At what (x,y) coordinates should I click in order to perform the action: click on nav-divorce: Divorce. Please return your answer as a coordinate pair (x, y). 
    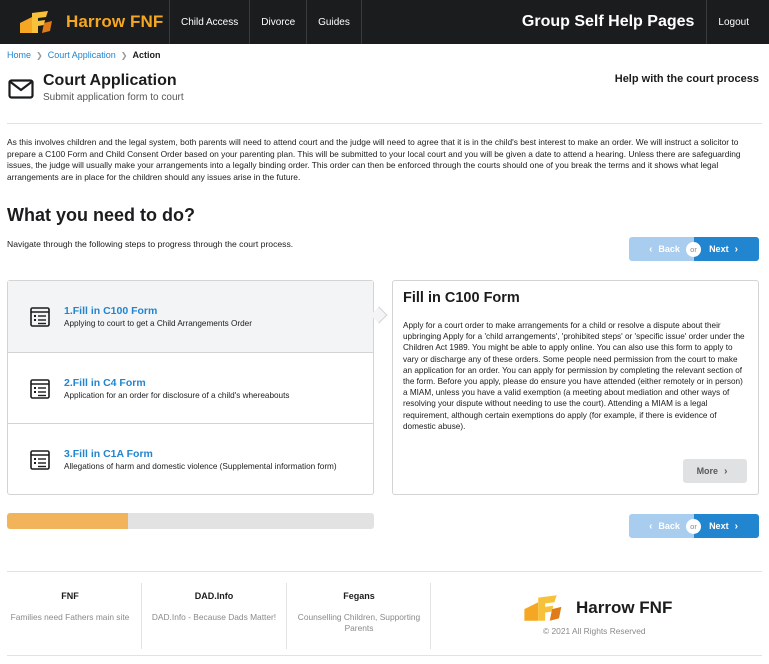
    Looking at the image, I should click on (279, 22).